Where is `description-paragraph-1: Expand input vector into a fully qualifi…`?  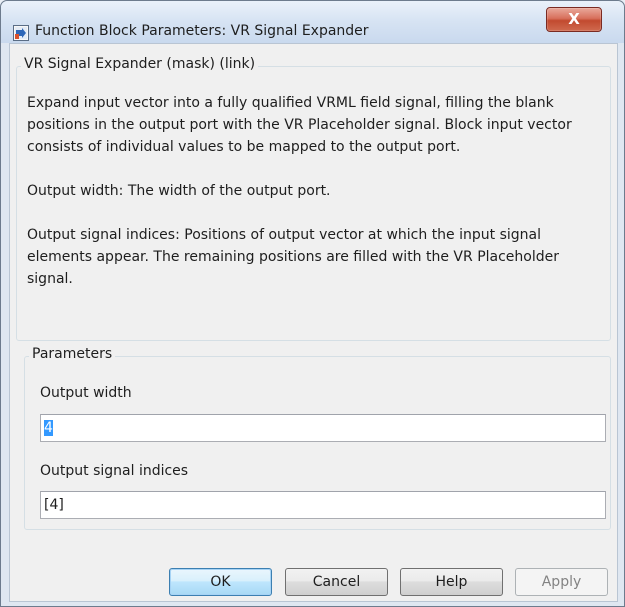
description-paragraph-1: Expand input vector into a fully qualifi… is located at coordinates (299, 125).